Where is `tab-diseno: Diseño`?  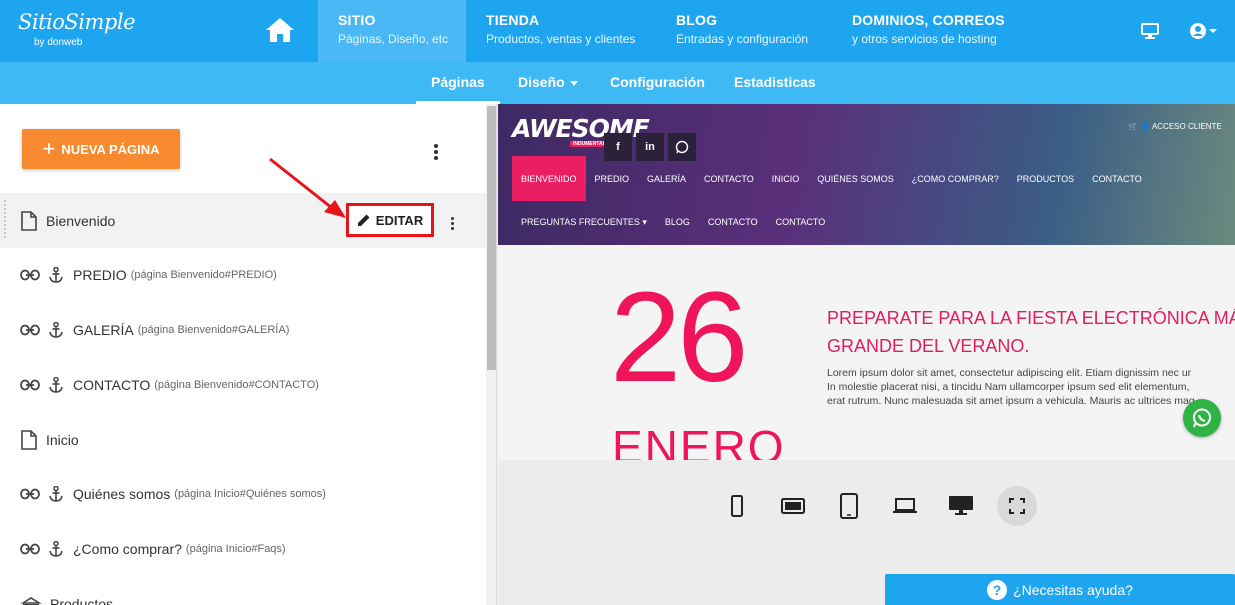
tab-diseno: Diseño is located at coordinates (548, 83).